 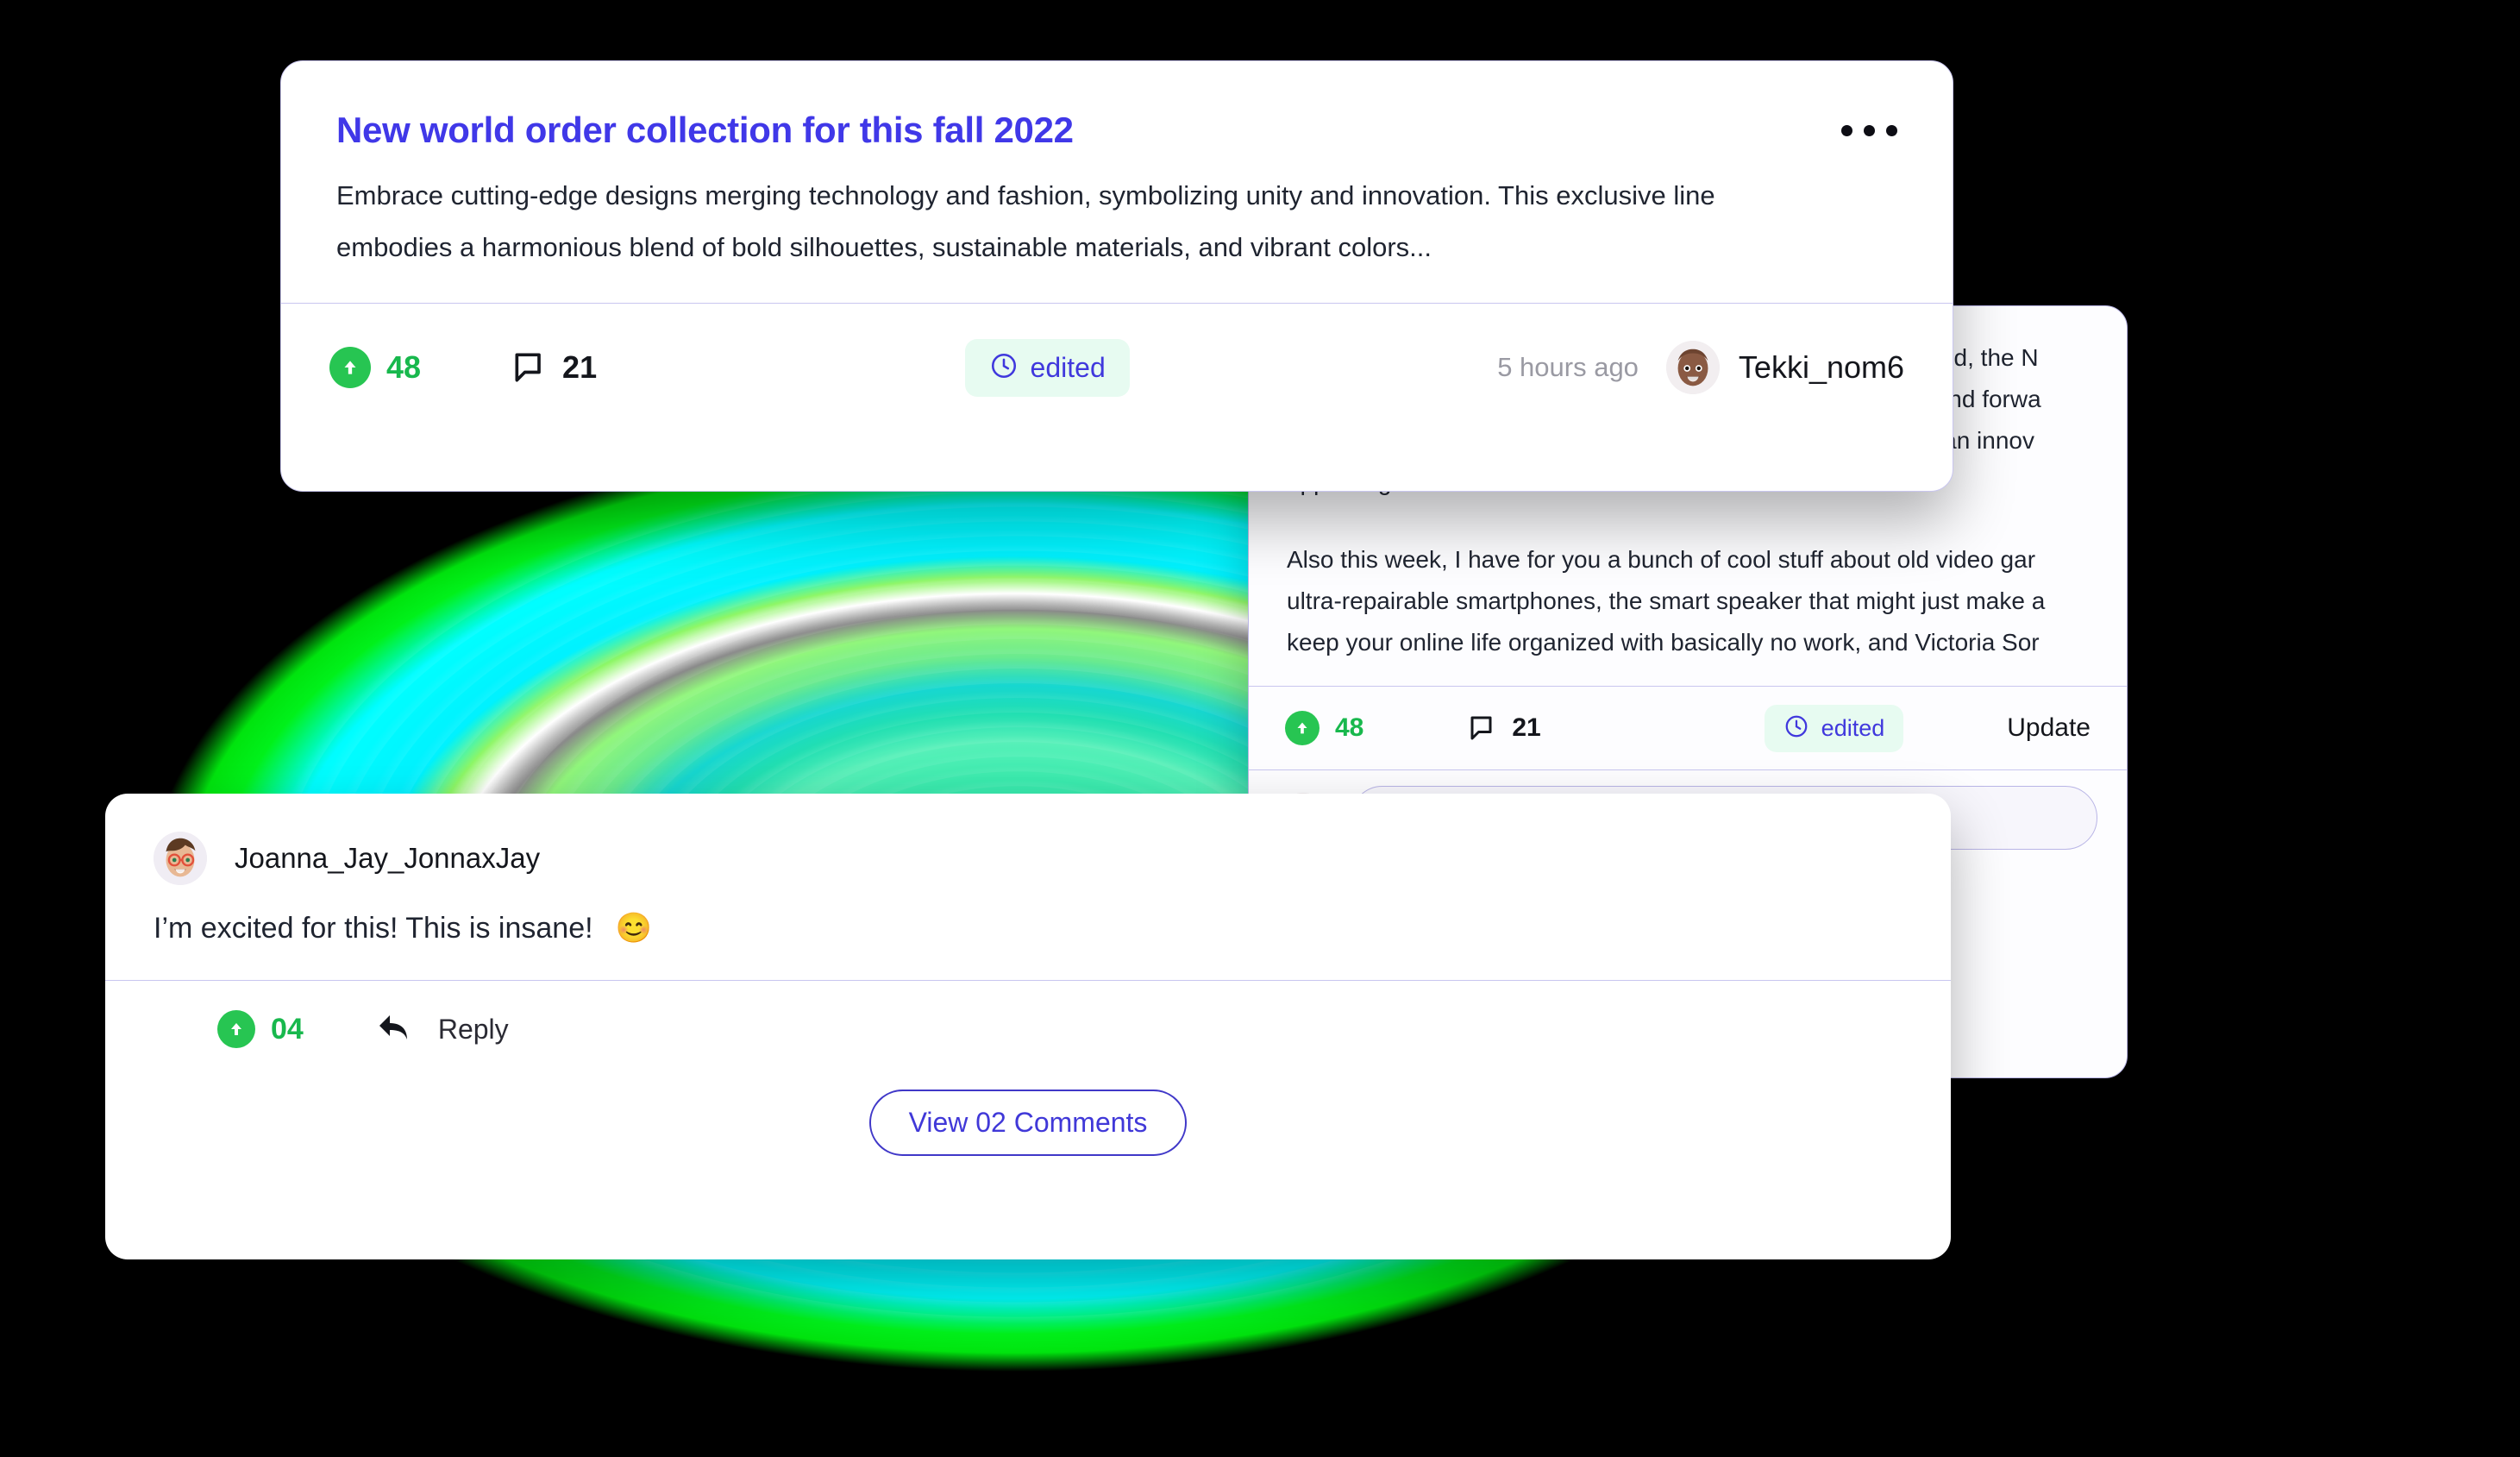 What do you see at coordinates (1117, 303) in the screenshot?
I see `divider` at bounding box center [1117, 303].